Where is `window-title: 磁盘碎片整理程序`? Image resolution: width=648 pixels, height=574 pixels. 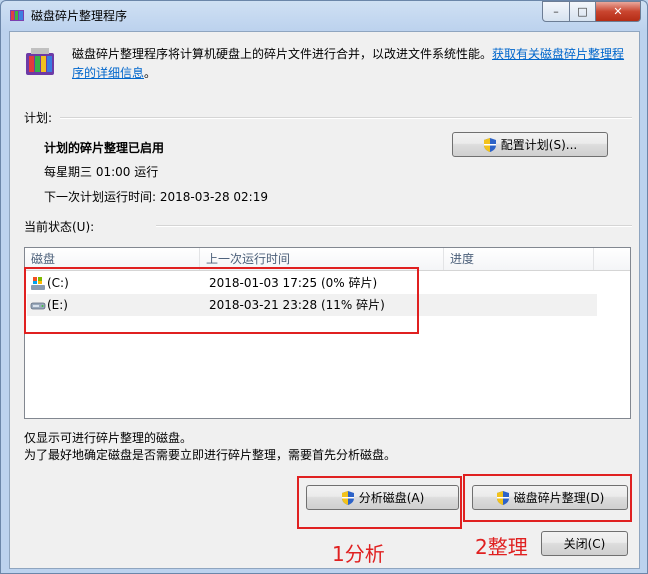 window-title: 磁盘碎片整理程序 is located at coordinates (79, 16).